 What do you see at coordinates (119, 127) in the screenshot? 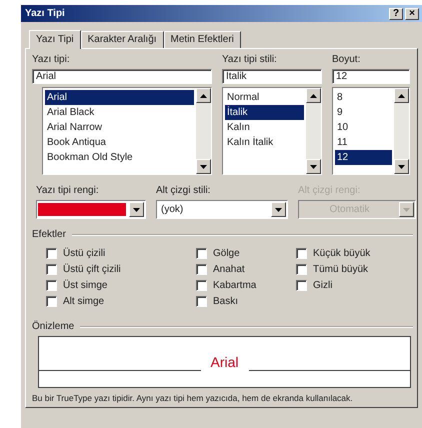
I see `list-item: Arial Narrow` at bounding box center [119, 127].